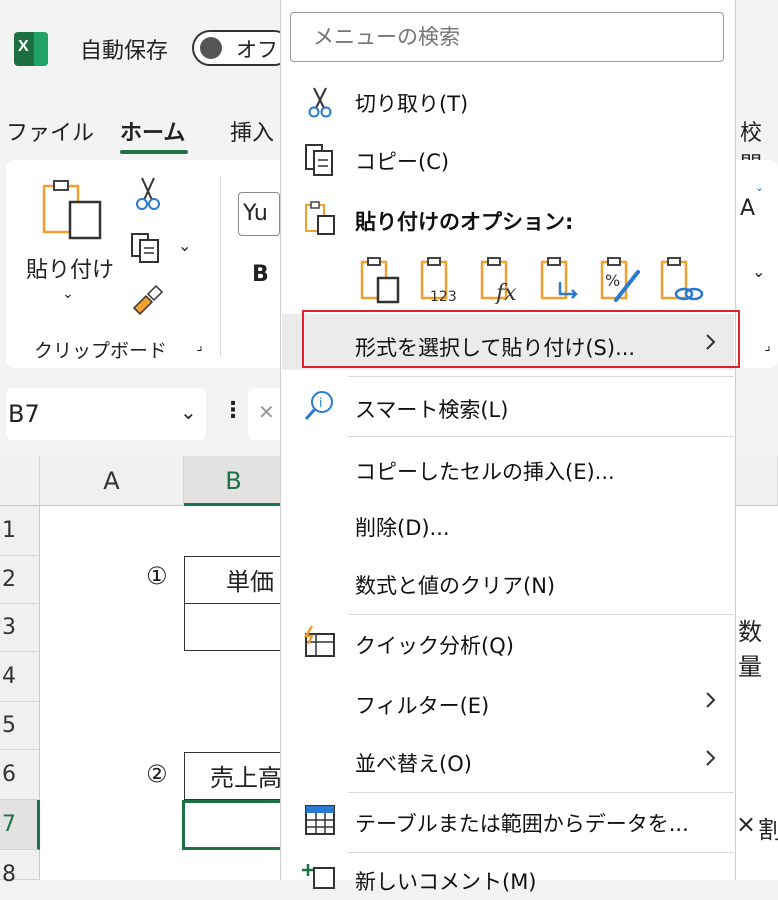  Describe the element at coordinates (20, 868) in the screenshot. I see `row-header: 8` at that location.